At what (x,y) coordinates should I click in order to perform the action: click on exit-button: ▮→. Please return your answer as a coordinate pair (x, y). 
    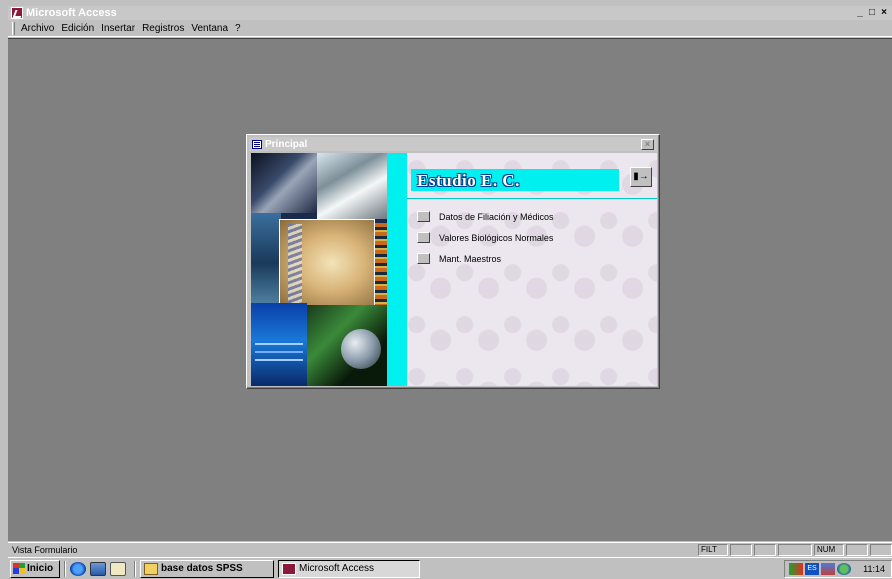
    Looking at the image, I should click on (641, 177).